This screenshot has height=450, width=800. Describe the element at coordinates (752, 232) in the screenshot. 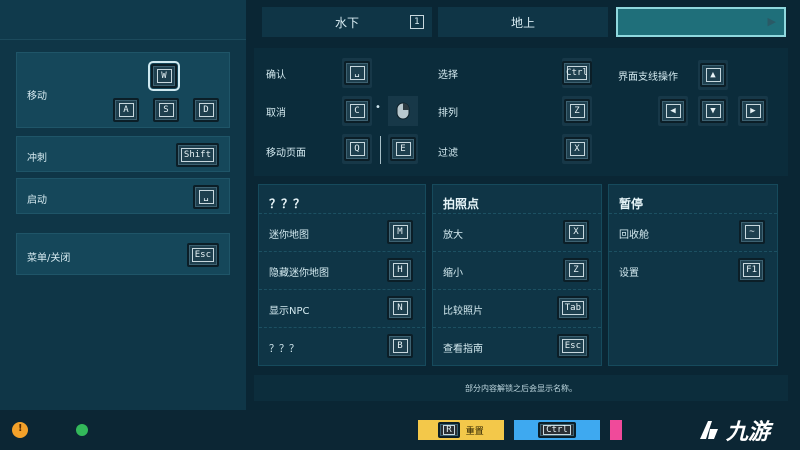

I see `row-key: ~` at that location.